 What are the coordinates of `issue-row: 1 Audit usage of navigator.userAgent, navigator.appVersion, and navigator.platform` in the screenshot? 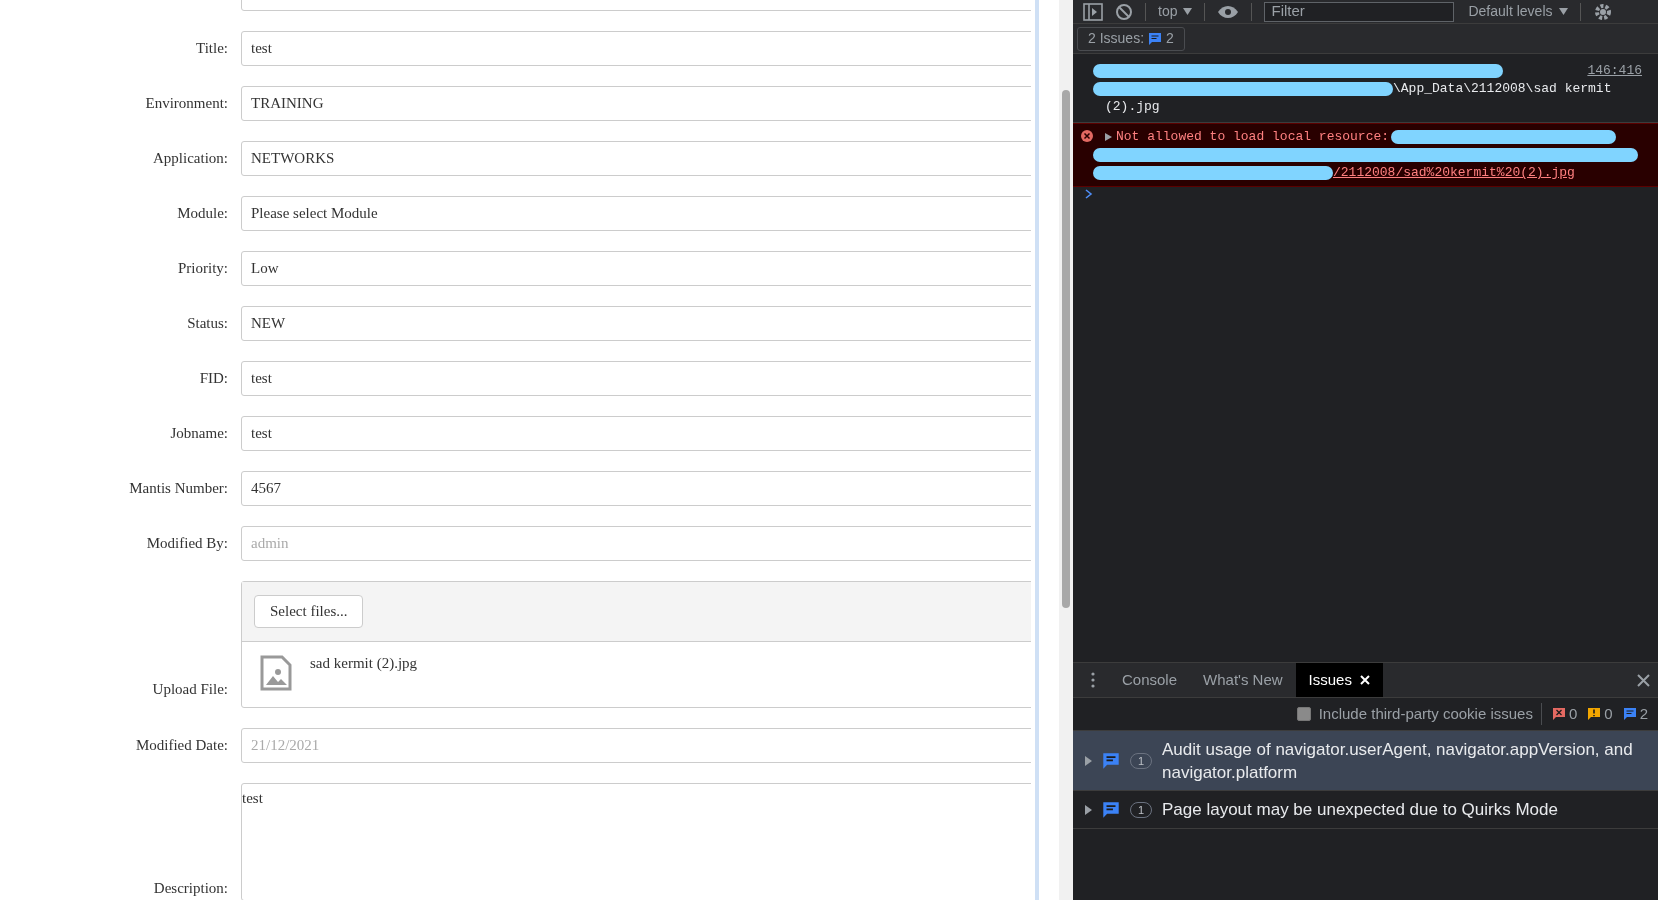 It's located at (1365, 761).